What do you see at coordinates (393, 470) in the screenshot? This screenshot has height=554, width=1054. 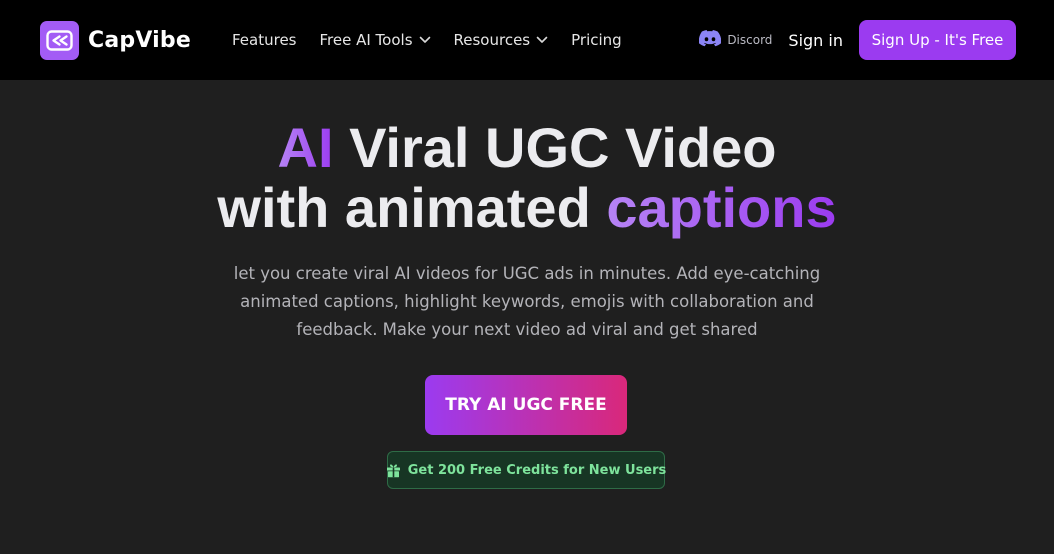 I see `gift-icon` at bounding box center [393, 470].